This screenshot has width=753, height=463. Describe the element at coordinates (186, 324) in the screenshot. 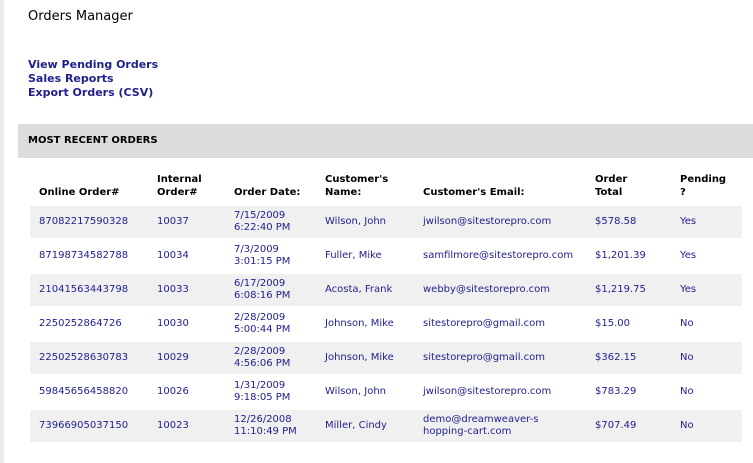

I see `internal-order-link: 10030` at that location.